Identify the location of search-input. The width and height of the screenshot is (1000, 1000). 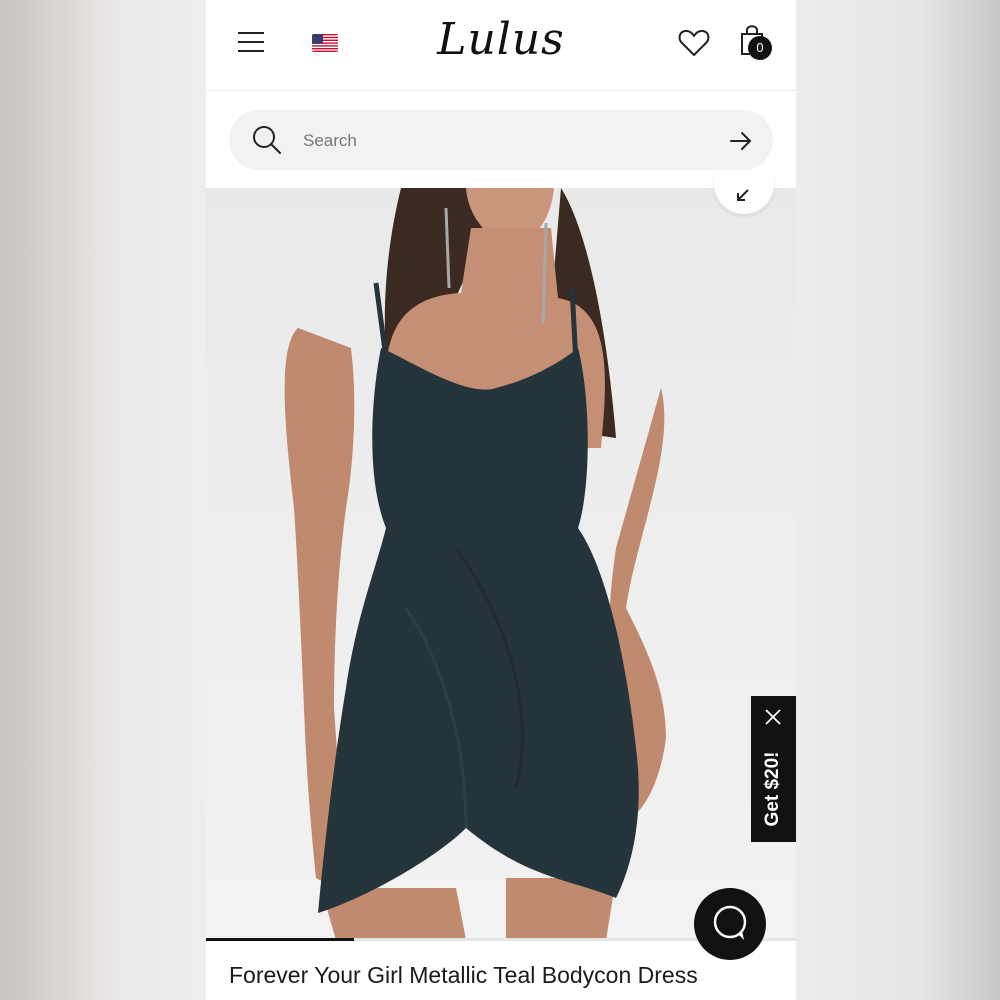
(503, 141).